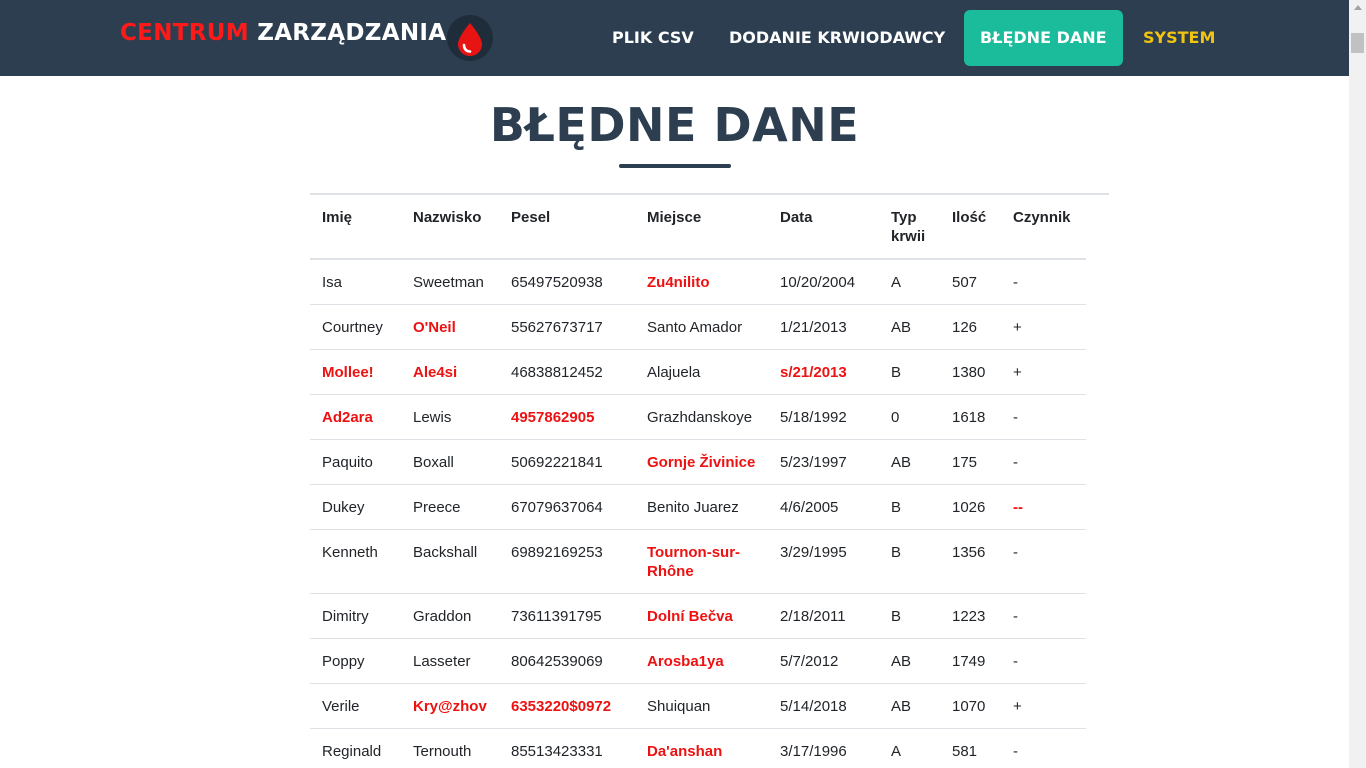 Image resolution: width=1366 pixels, height=768 pixels. I want to click on cell-ilosc: 1356, so click(970, 561).